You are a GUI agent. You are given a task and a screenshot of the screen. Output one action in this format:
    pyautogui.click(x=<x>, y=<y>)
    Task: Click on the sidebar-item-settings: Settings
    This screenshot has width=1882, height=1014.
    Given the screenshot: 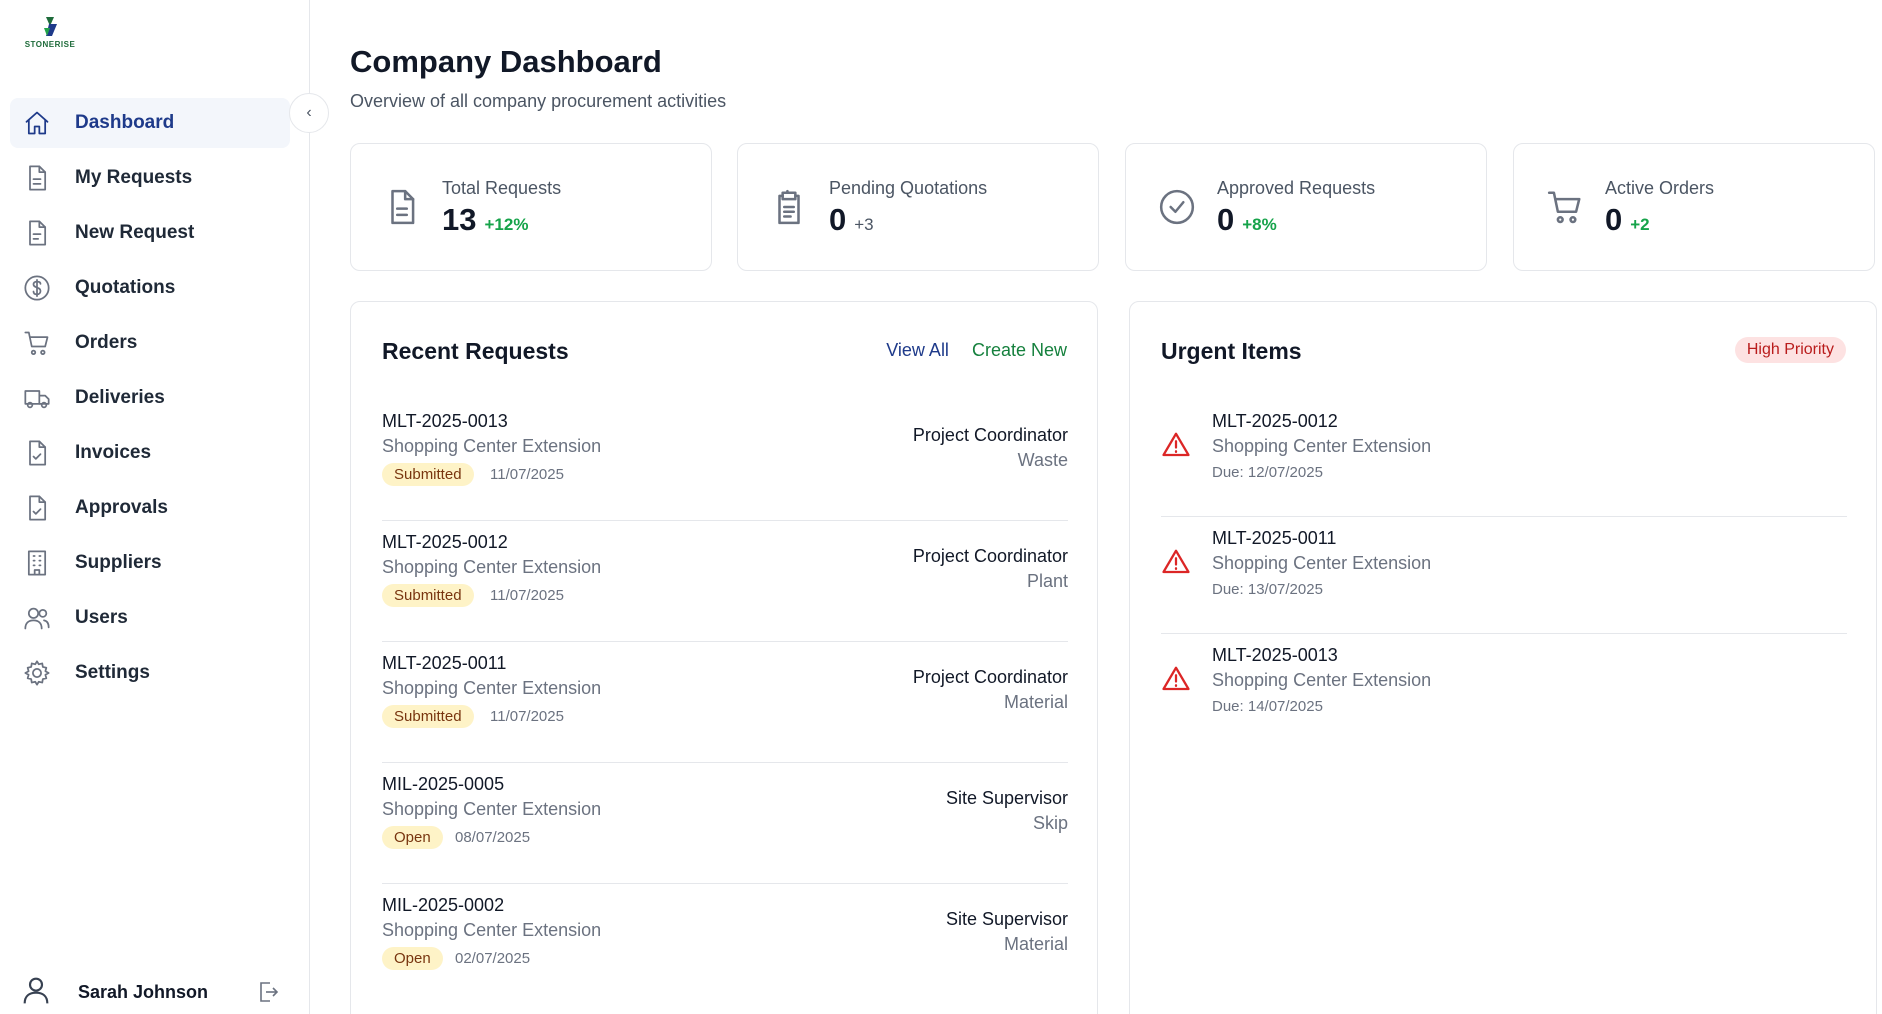 What is the action you would take?
    pyautogui.click(x=150, y=673)
    